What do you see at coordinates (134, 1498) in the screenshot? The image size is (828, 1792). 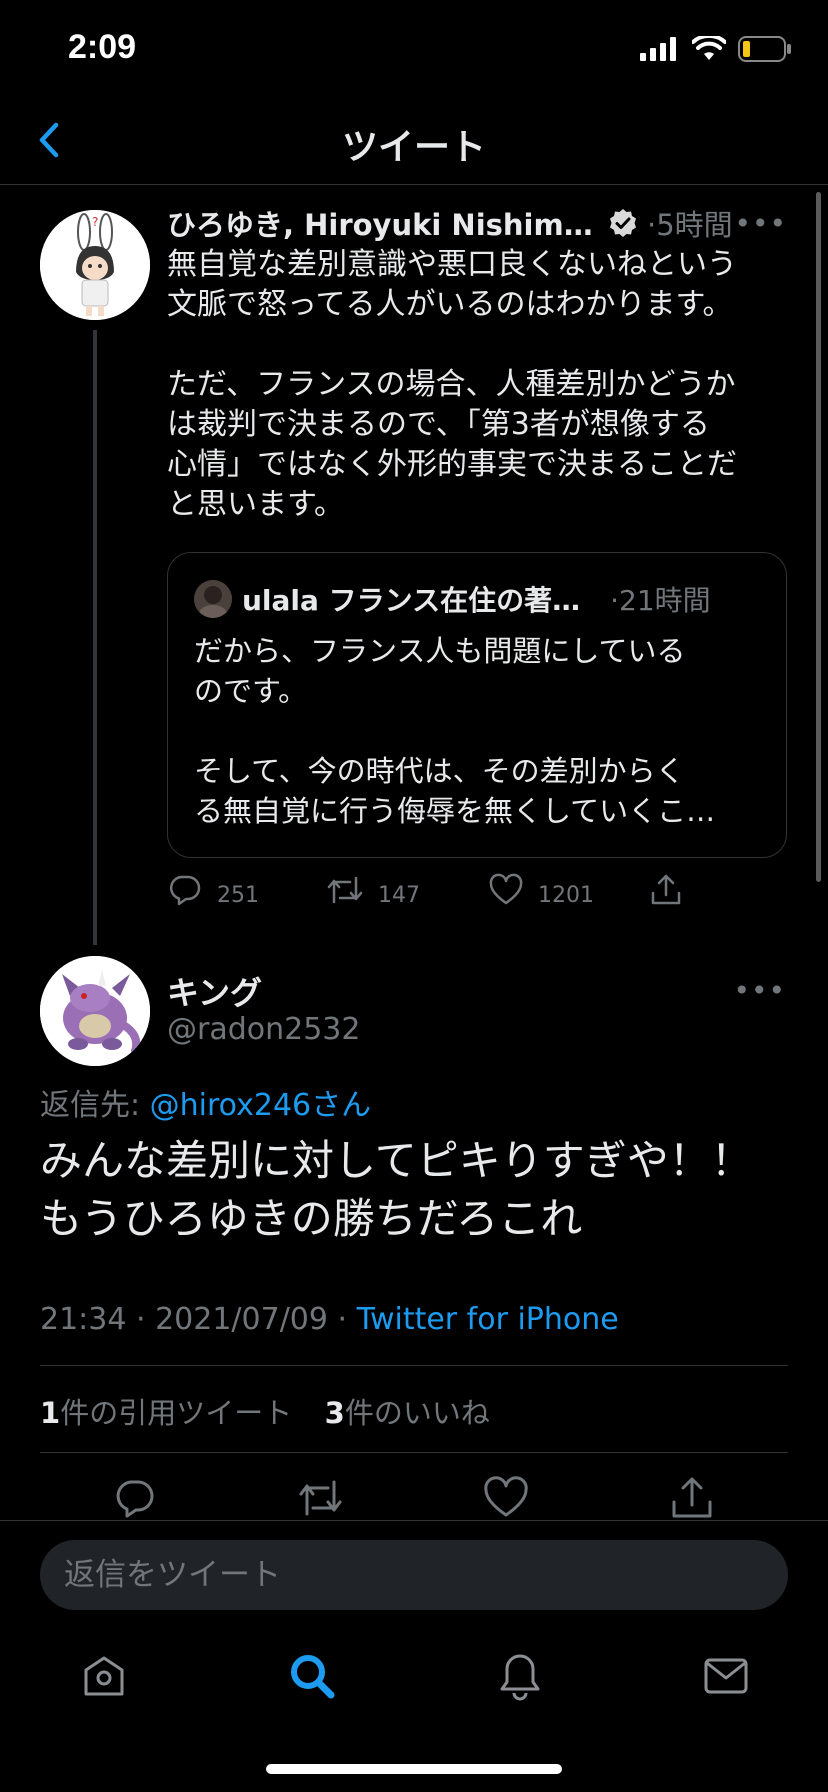 I see `main-reply-icon` at bounding box center [134, 1498].